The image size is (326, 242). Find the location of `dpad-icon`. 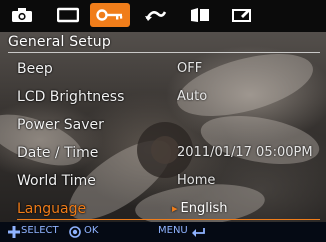

dpad-icon is located at coordinates (14, 232).